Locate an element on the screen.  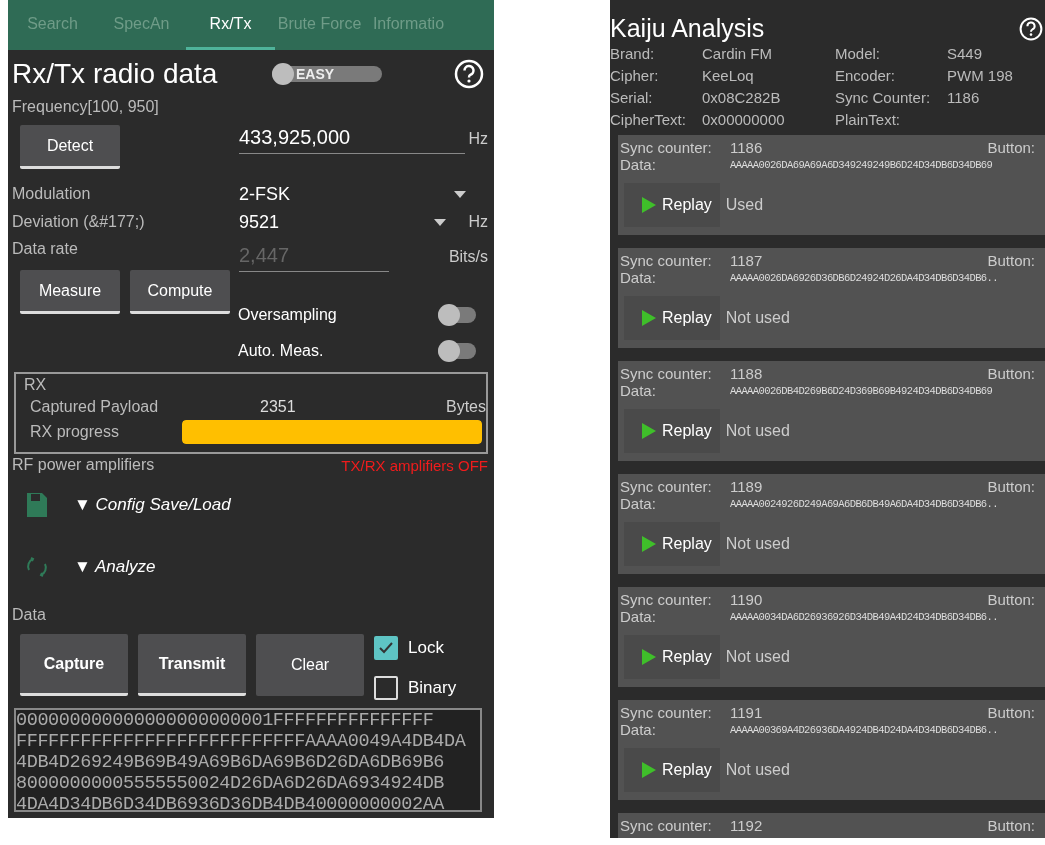
field-label: Deviation (&#177;) is located at coordinates (79, 222).